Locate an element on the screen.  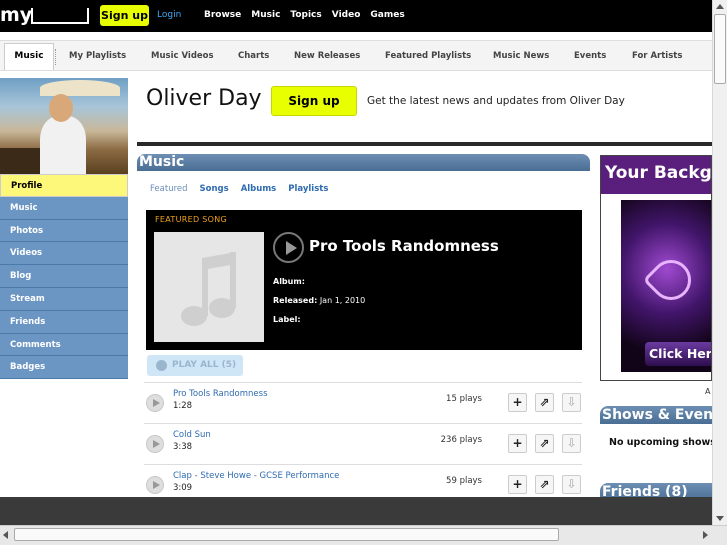
music-section-header: Music is located at coordinates (363, 162).